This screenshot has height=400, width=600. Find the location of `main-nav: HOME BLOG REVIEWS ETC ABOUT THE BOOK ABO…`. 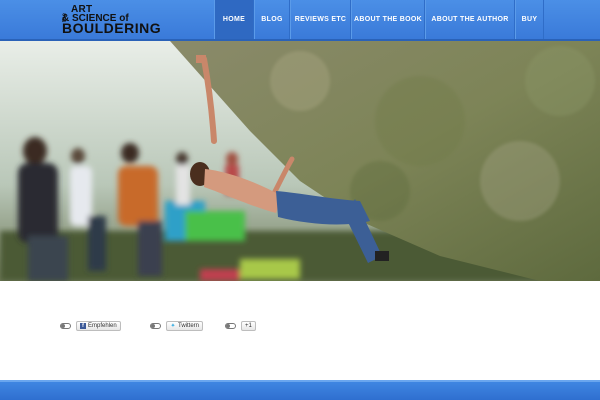

main-nav: HOME BLOG REVIEWS ETC ABOUT THE BOOK ABO… is located at coordinates (379, 19).